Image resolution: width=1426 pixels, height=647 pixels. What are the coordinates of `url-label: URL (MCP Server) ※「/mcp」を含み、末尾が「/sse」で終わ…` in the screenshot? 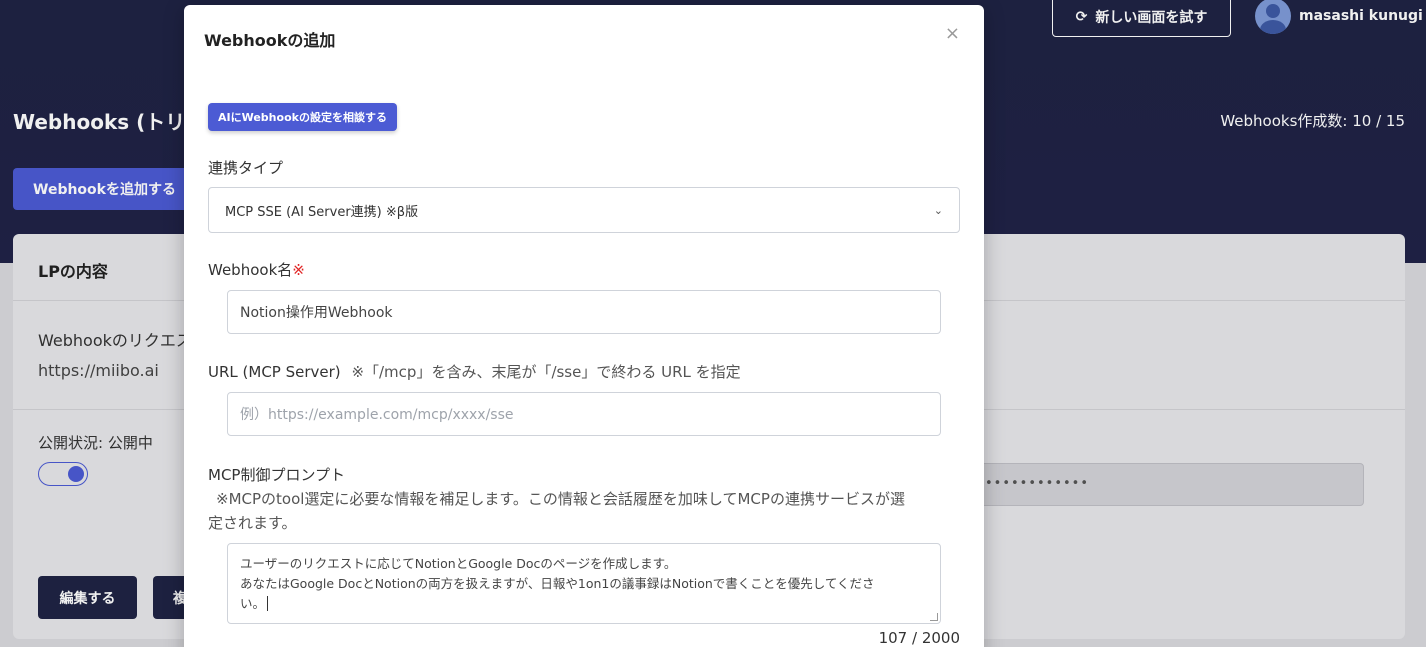 It's located at (474, 371).